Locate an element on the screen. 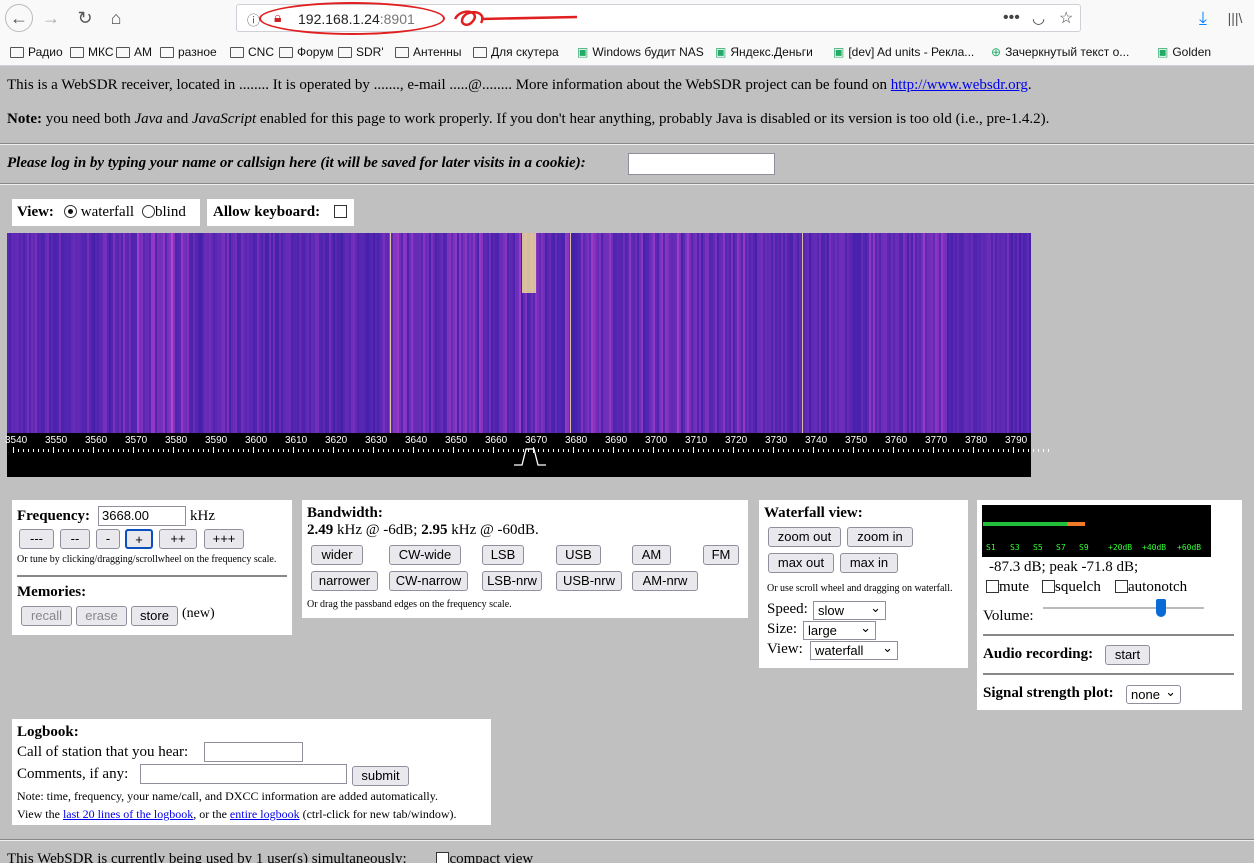 The image size is (1254, 863). view-select: waterfall is located at coordinates (854, 649).